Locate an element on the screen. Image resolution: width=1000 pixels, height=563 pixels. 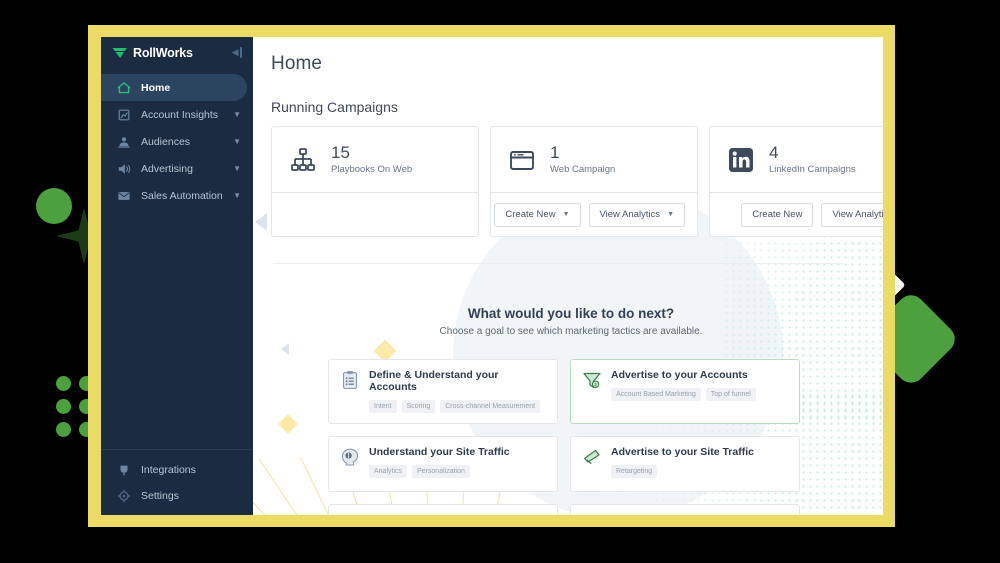
section-title-running-campaigns: Running Campaigns is located at coordinates (334, 107).